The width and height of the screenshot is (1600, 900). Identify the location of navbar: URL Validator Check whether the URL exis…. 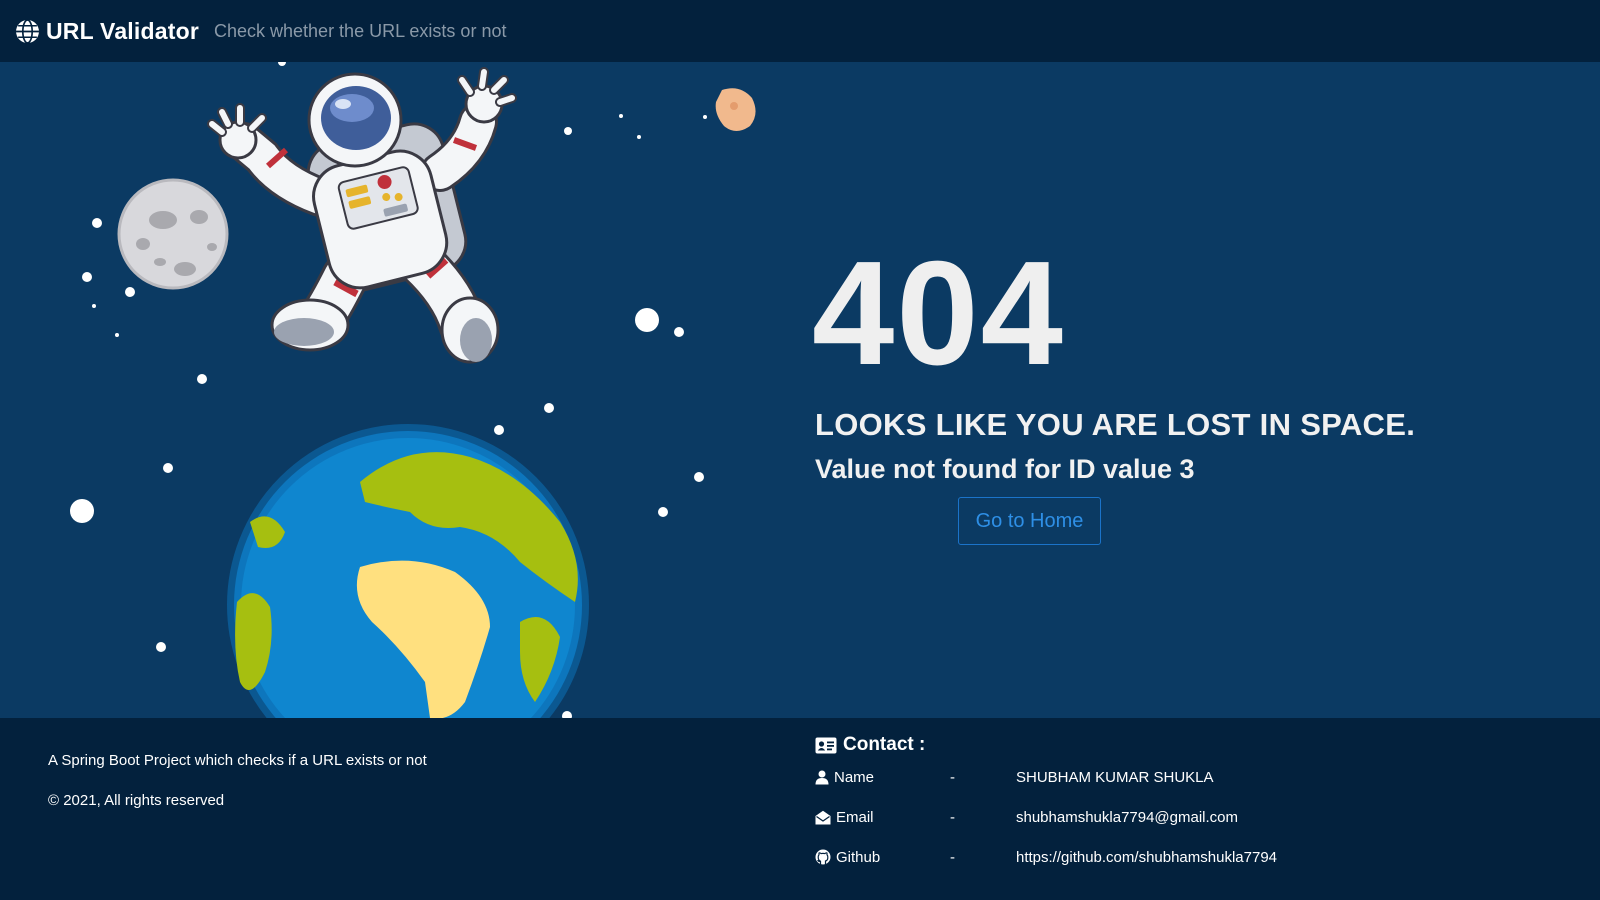
(800, 31).